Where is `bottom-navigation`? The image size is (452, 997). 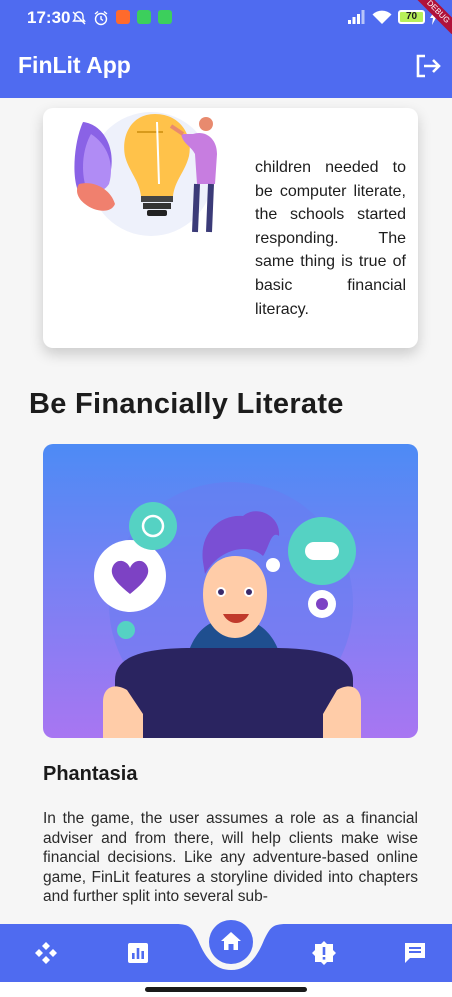 bottom-navigation is located at coordinates (226, 951).